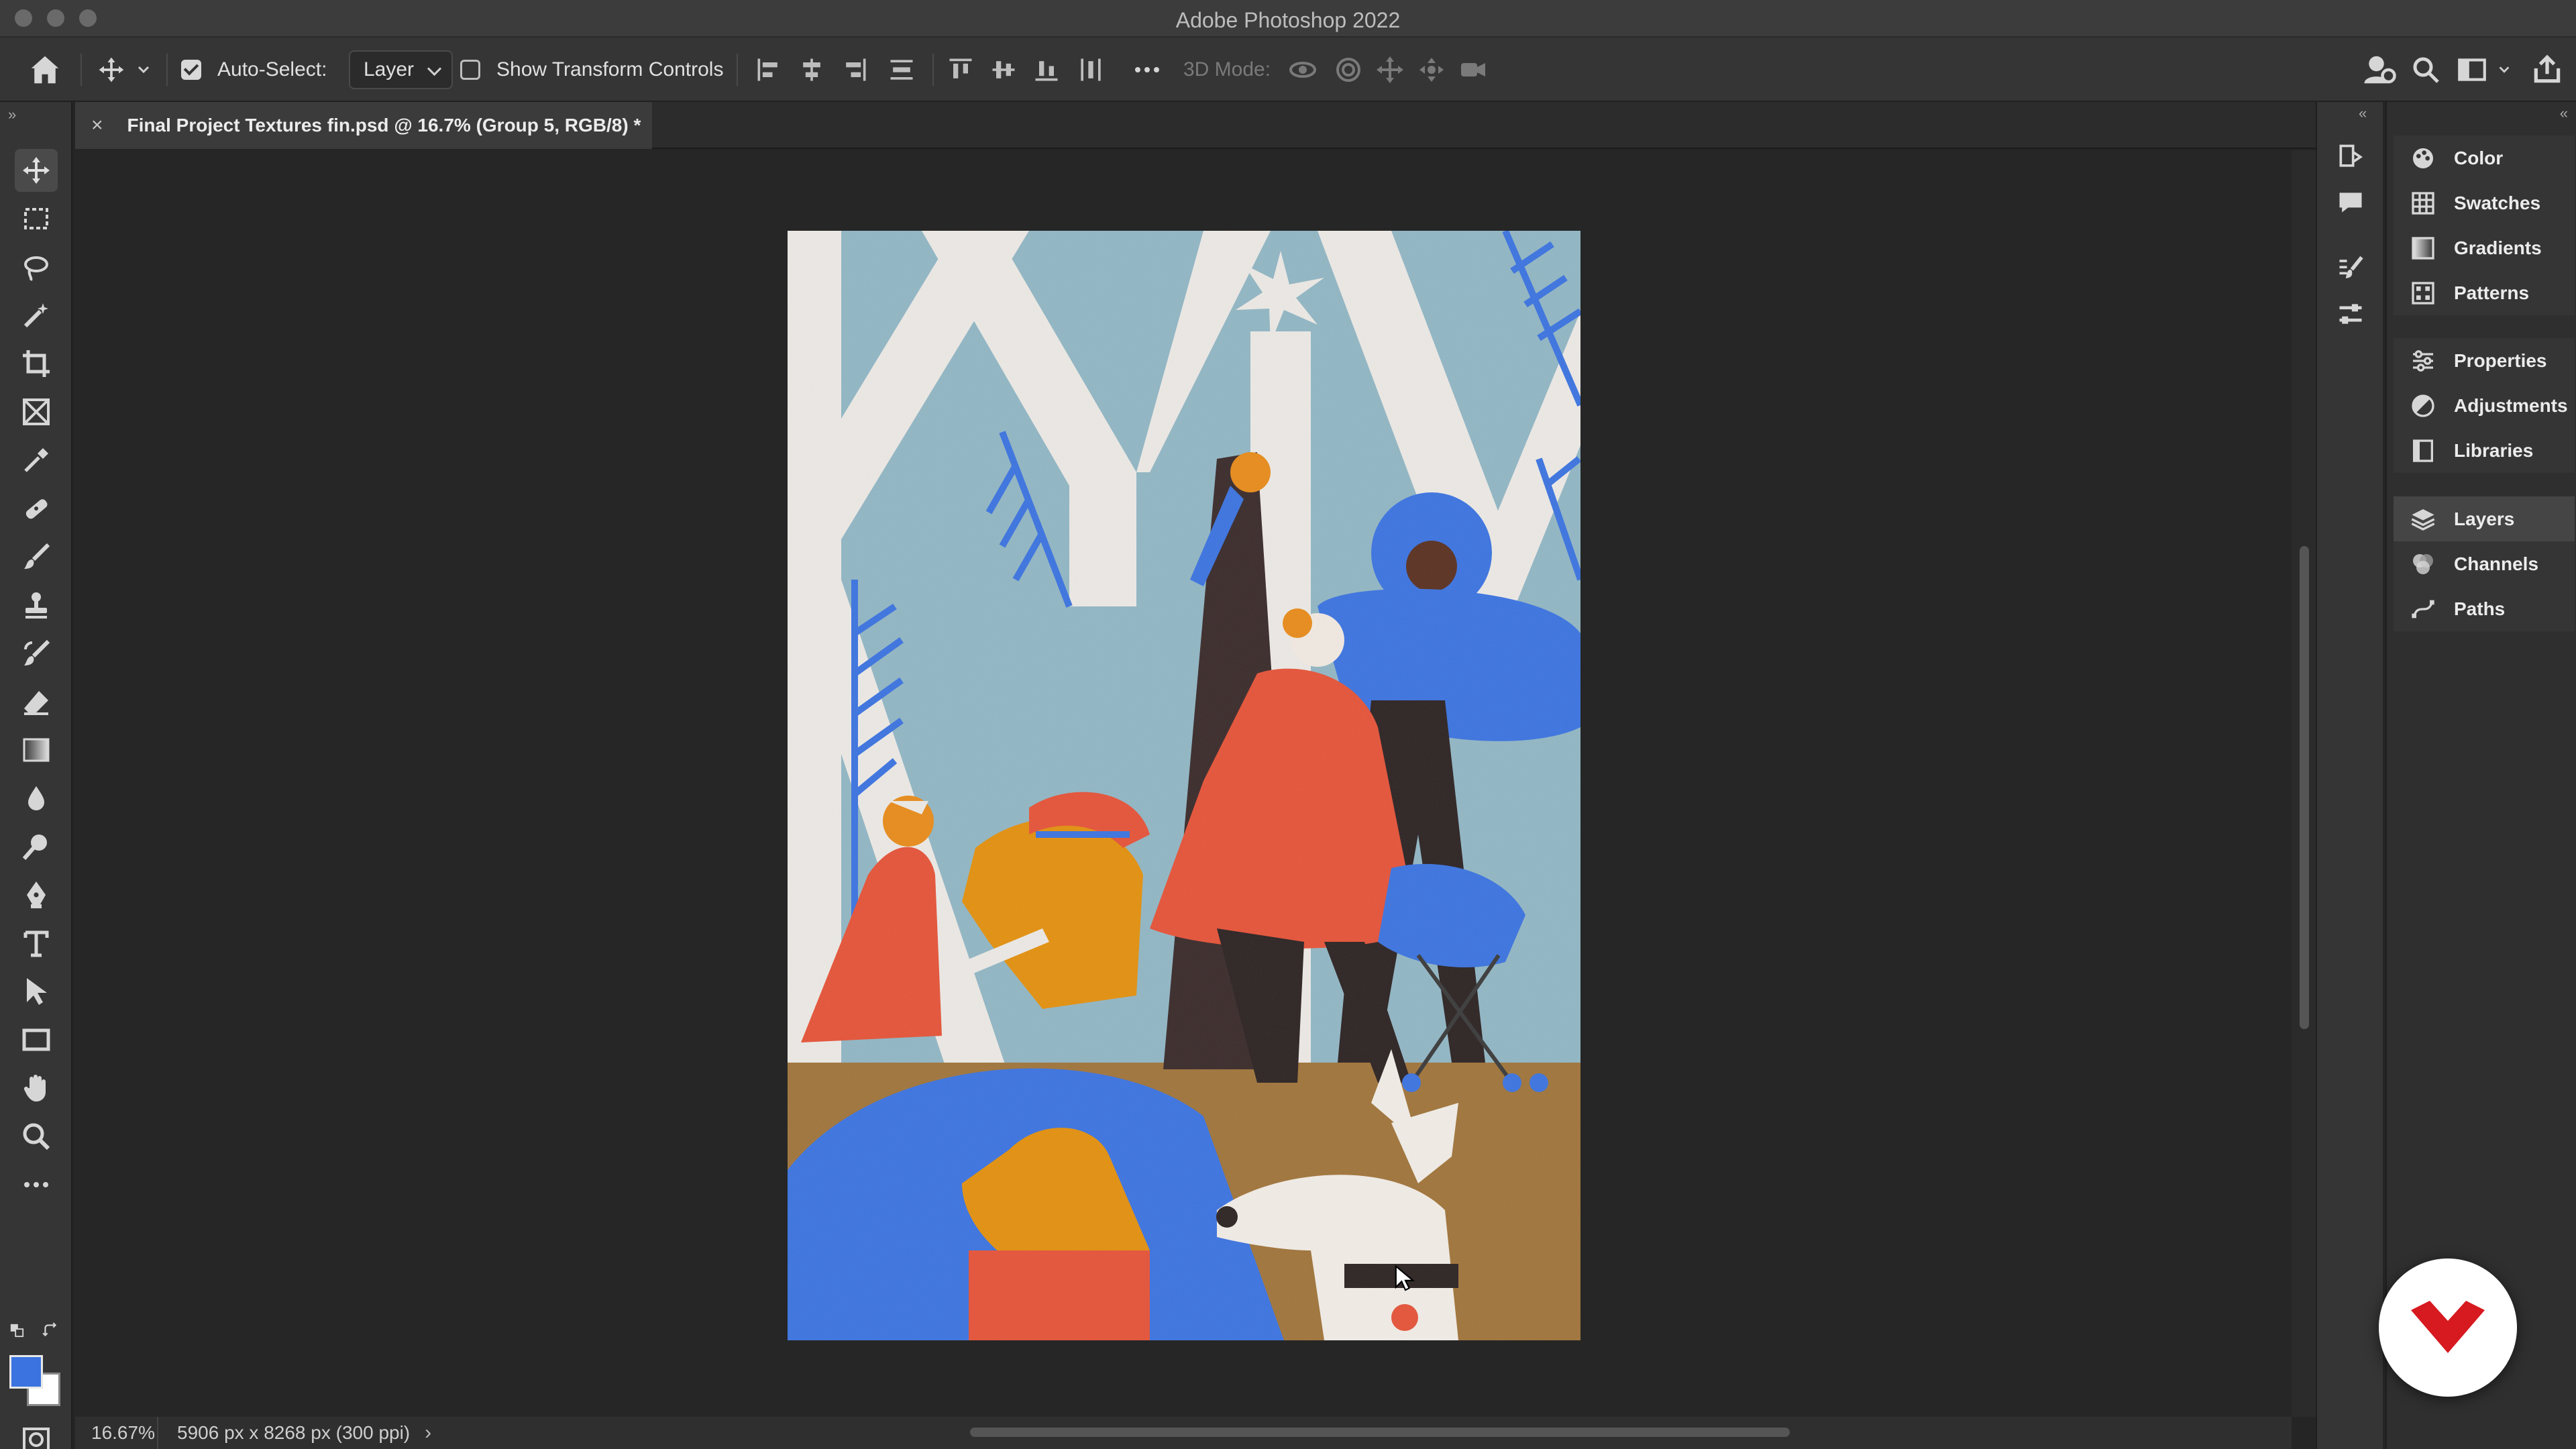 The height and width of the screenshot is (1449, 2576). I want to click on close-tab-icon: ×, so click(97, 125).